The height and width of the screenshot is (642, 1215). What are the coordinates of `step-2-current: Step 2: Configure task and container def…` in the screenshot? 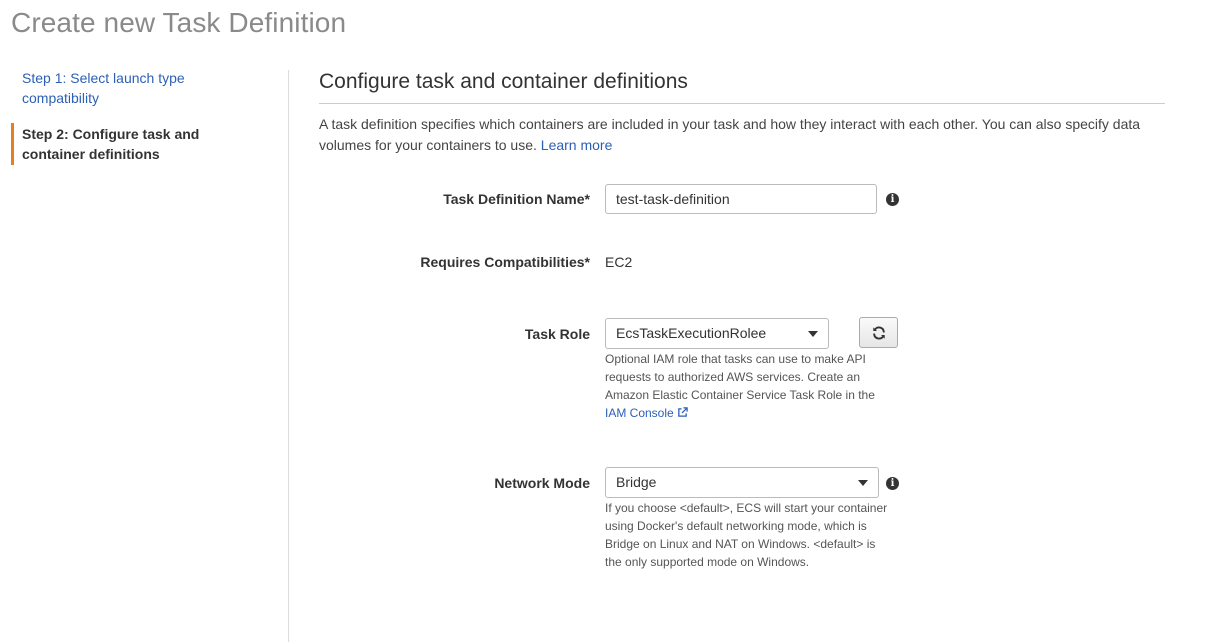 It's located at (136, 144).